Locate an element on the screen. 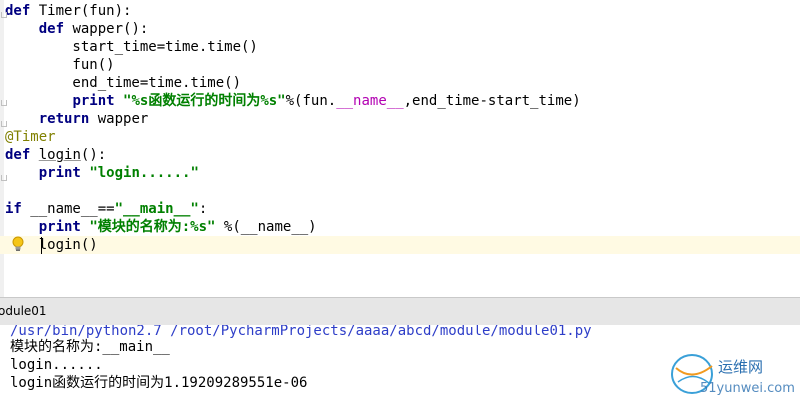 This screenshot has height=401, width=800. code-token: "%s函数运行的时间为%s" is located at coordinates (204, 101).